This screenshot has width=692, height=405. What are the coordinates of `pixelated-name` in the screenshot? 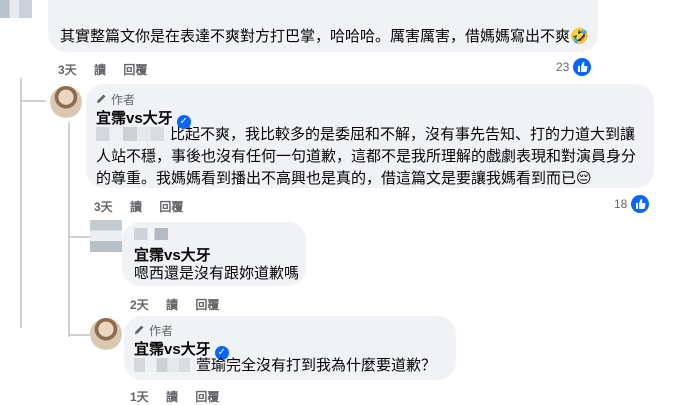 It's located at (151, 234).